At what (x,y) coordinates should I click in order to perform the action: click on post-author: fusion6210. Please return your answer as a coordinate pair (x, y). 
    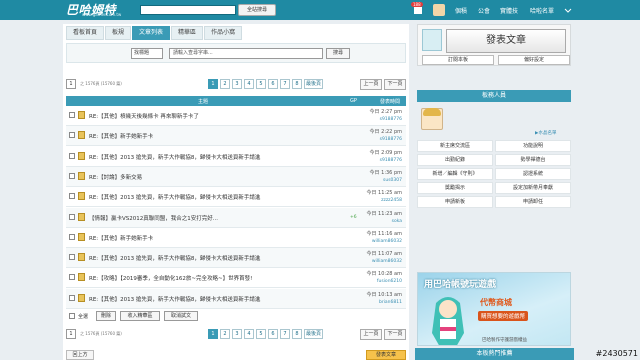
    Looking at the image, I should click on (389, 281).